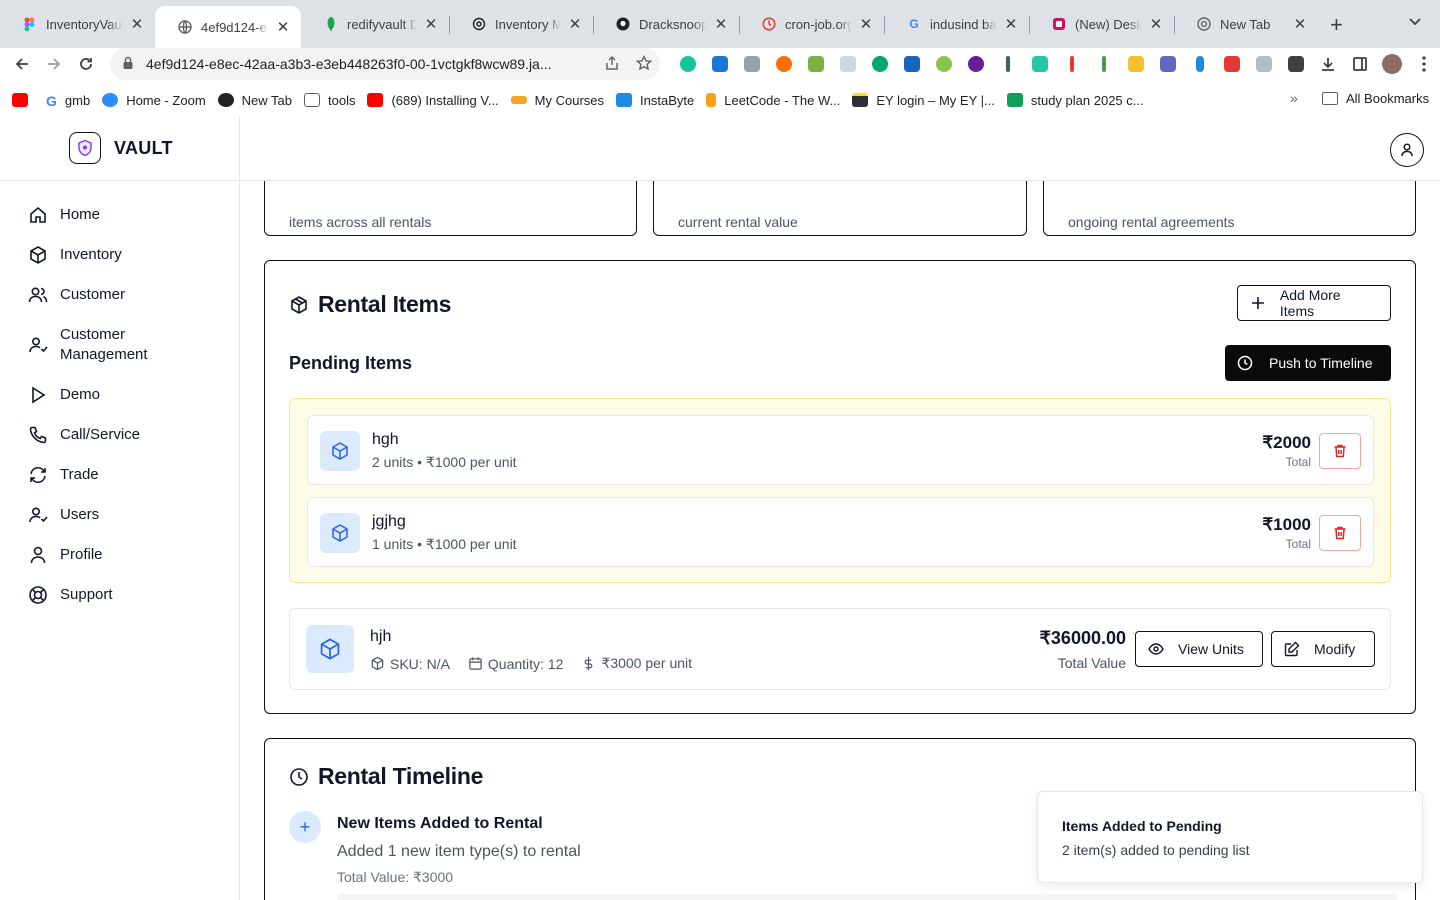 The height and width of the screenshot is (900, 1440). Describe the element at coordinates (128, 405) in the screenshot. I see `sidebar-item-demo: Demo` at that location.